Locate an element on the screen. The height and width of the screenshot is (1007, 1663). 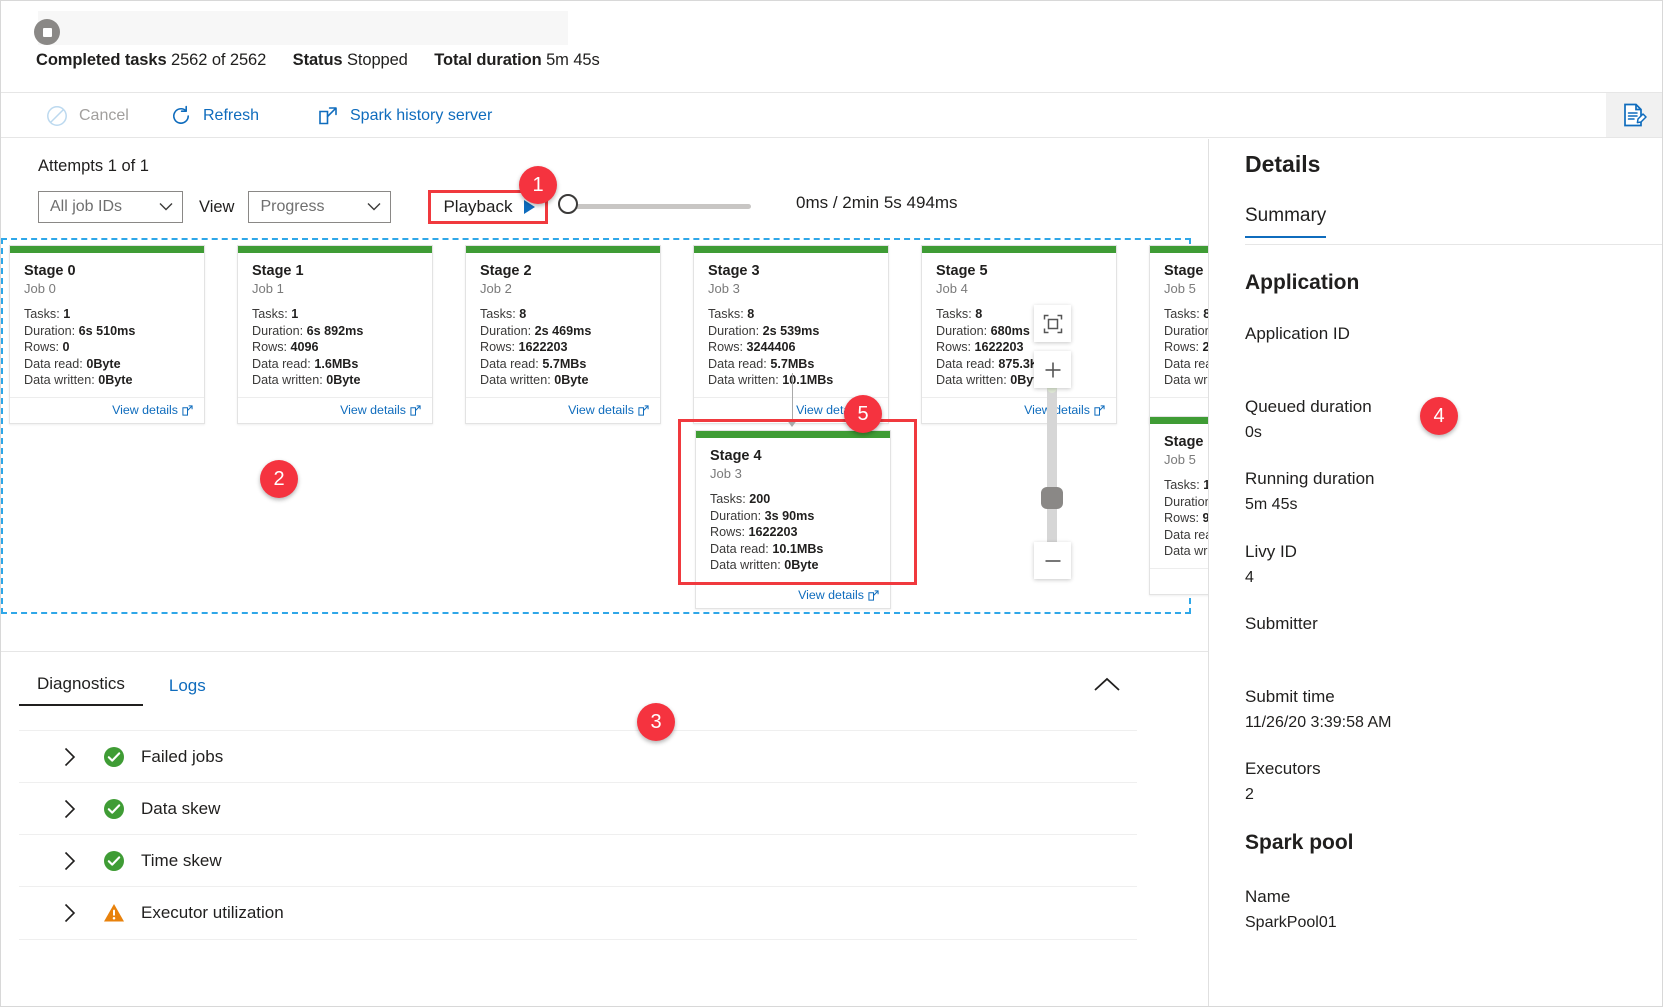
spark-pool-name-value: SparkPool01 is located at coordinates (1291, 922).